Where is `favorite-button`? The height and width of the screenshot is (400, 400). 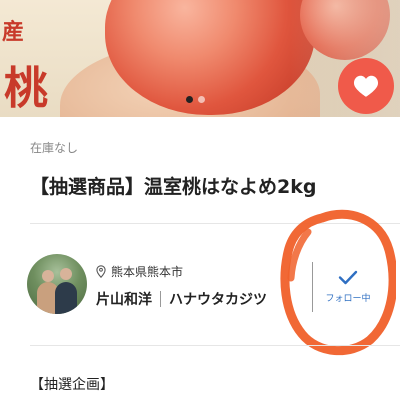 favorite-button is located at coordinates (366, 86).